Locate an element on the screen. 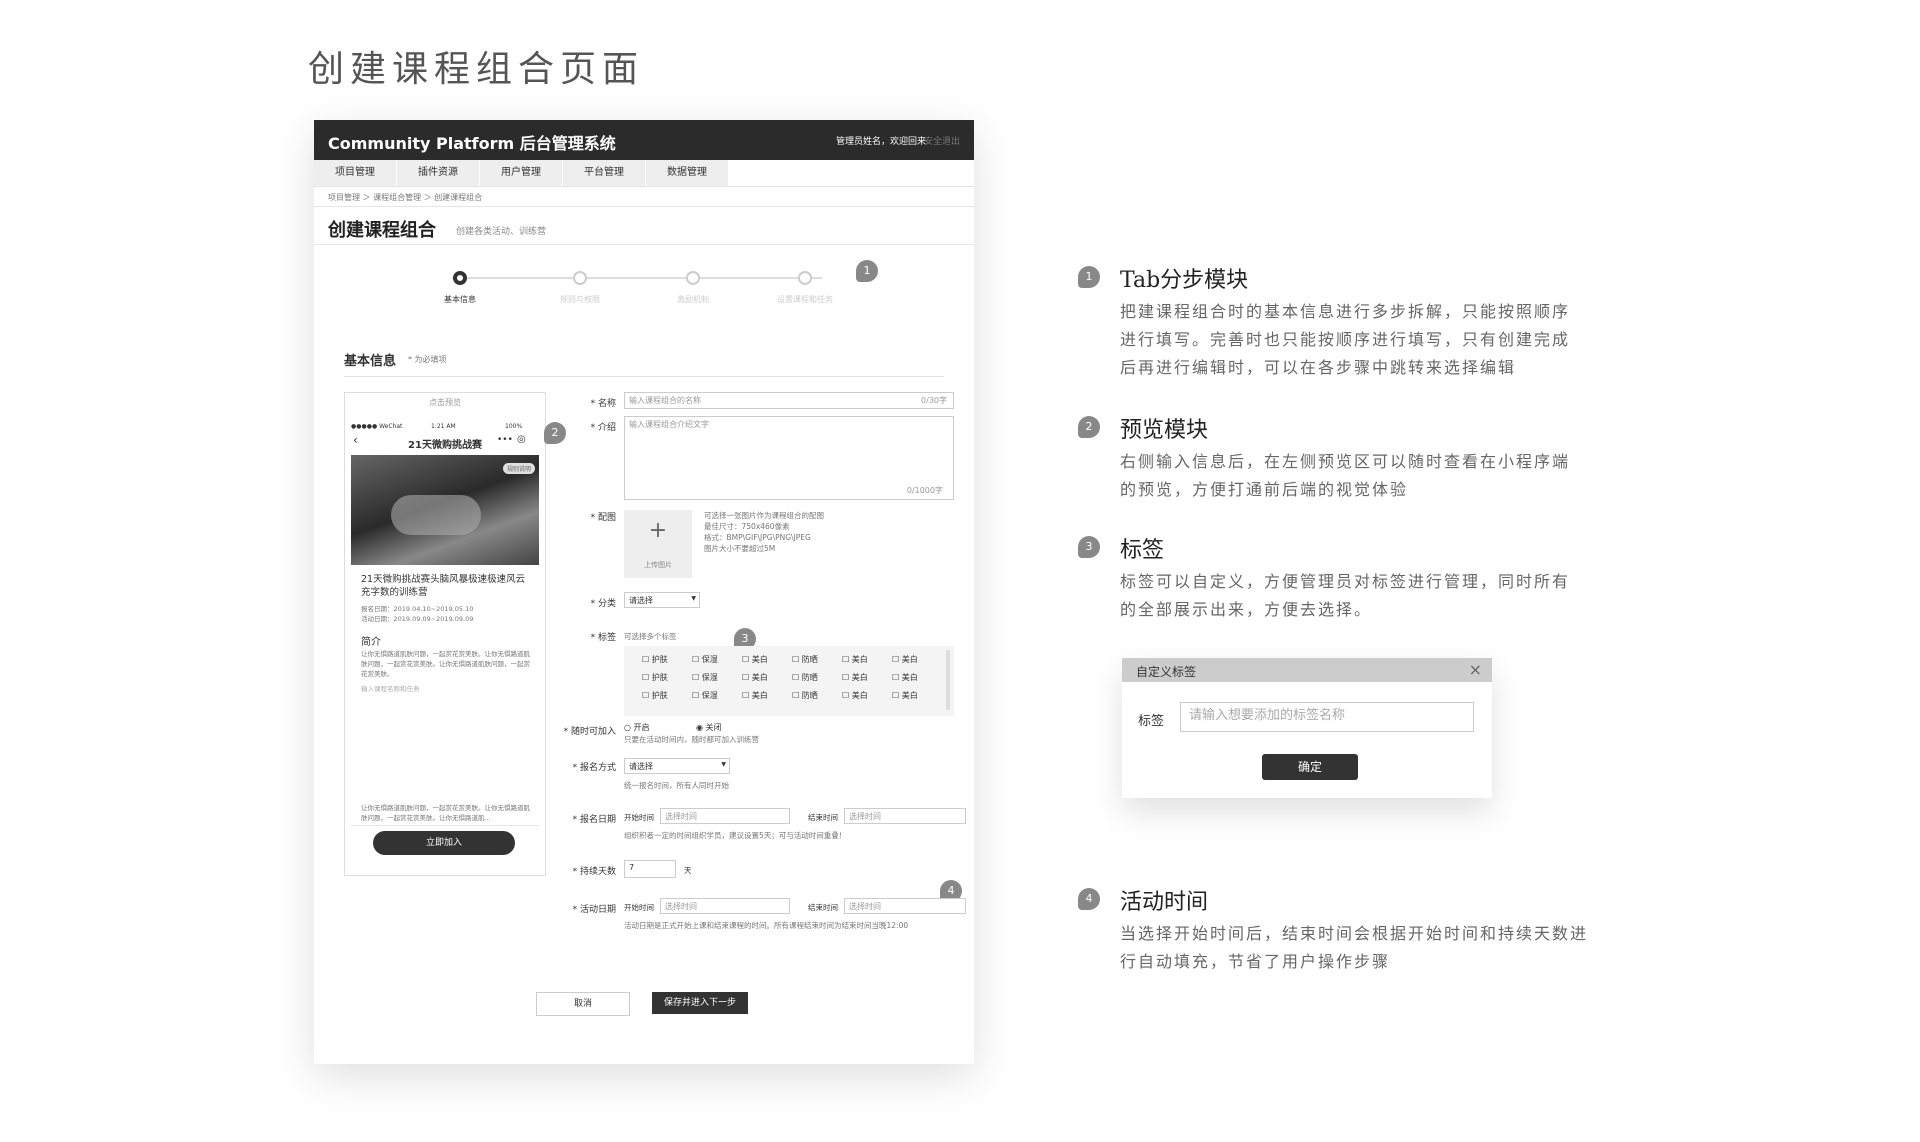  chevron-down-icon: ▼ is located at coordinates (693, 598).